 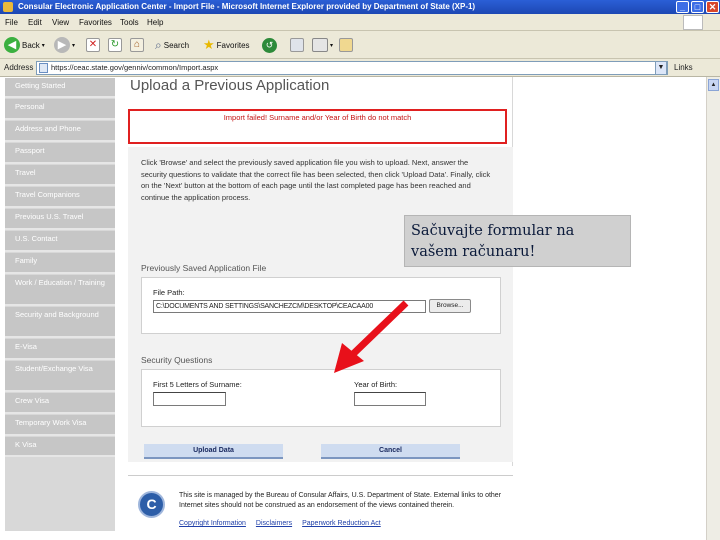 I want to click on search-label: Search, so click(x=176, y=45).